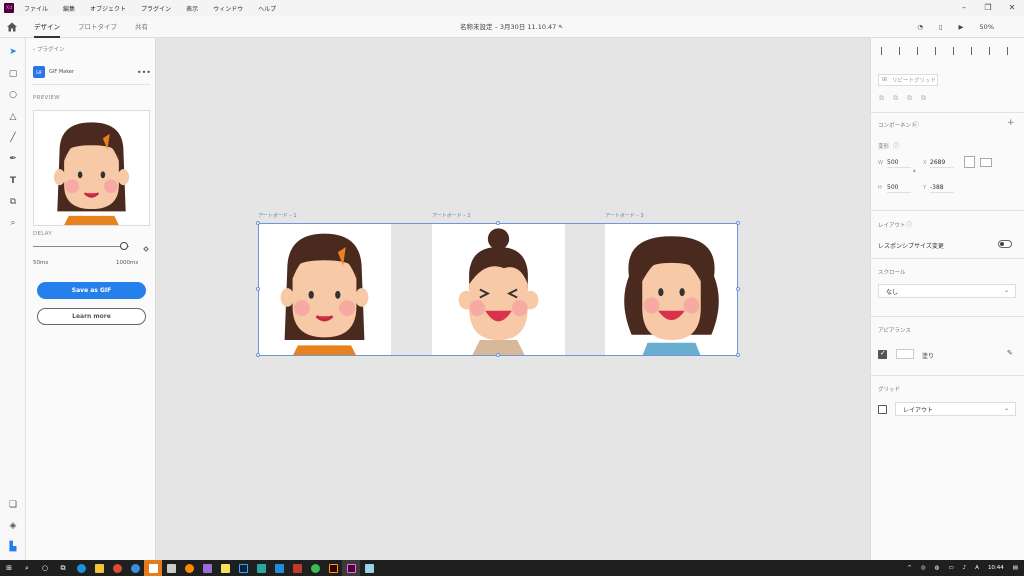  Describe the element at coordinates (1005, 244) in the screenshot. I see `responsive-resize-toggle` at that location.